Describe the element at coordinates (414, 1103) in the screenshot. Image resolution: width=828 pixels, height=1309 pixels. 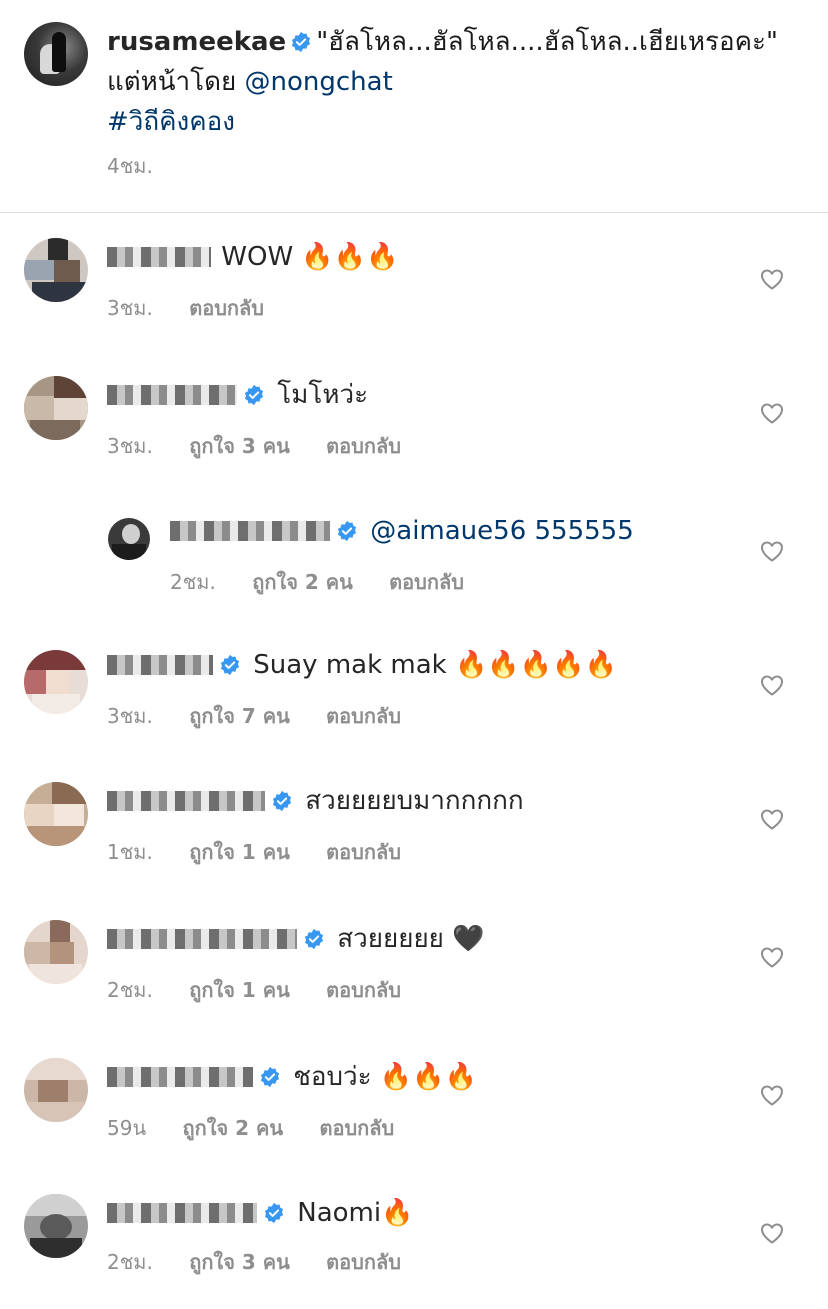
I see `comment-item: ชอบว่ะ 🔥🔥🔥 59น ถูกใจ 2 คน ตอบกลับ` at that location.